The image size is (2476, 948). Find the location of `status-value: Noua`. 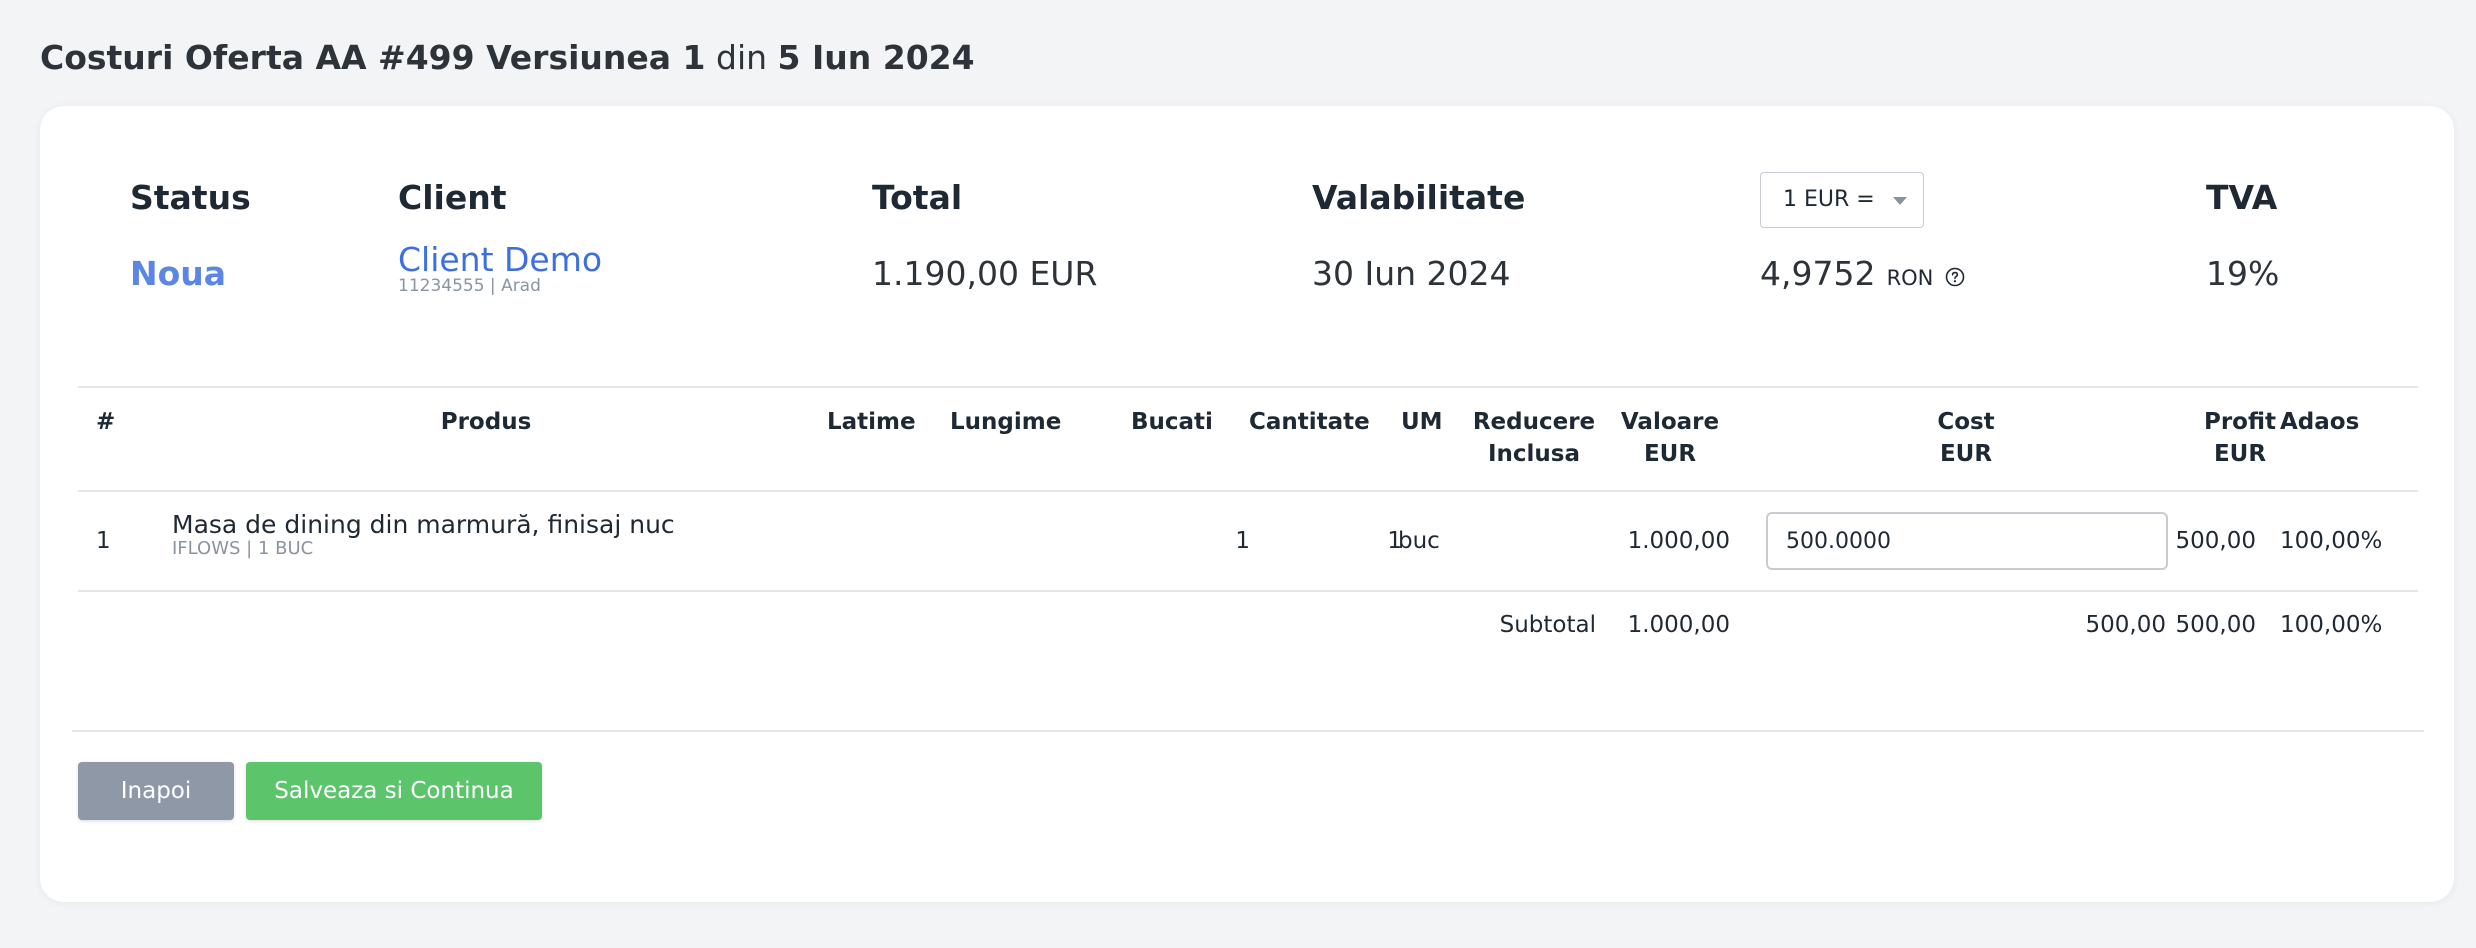

status-value: Noua is located at coordinates (178, 273).